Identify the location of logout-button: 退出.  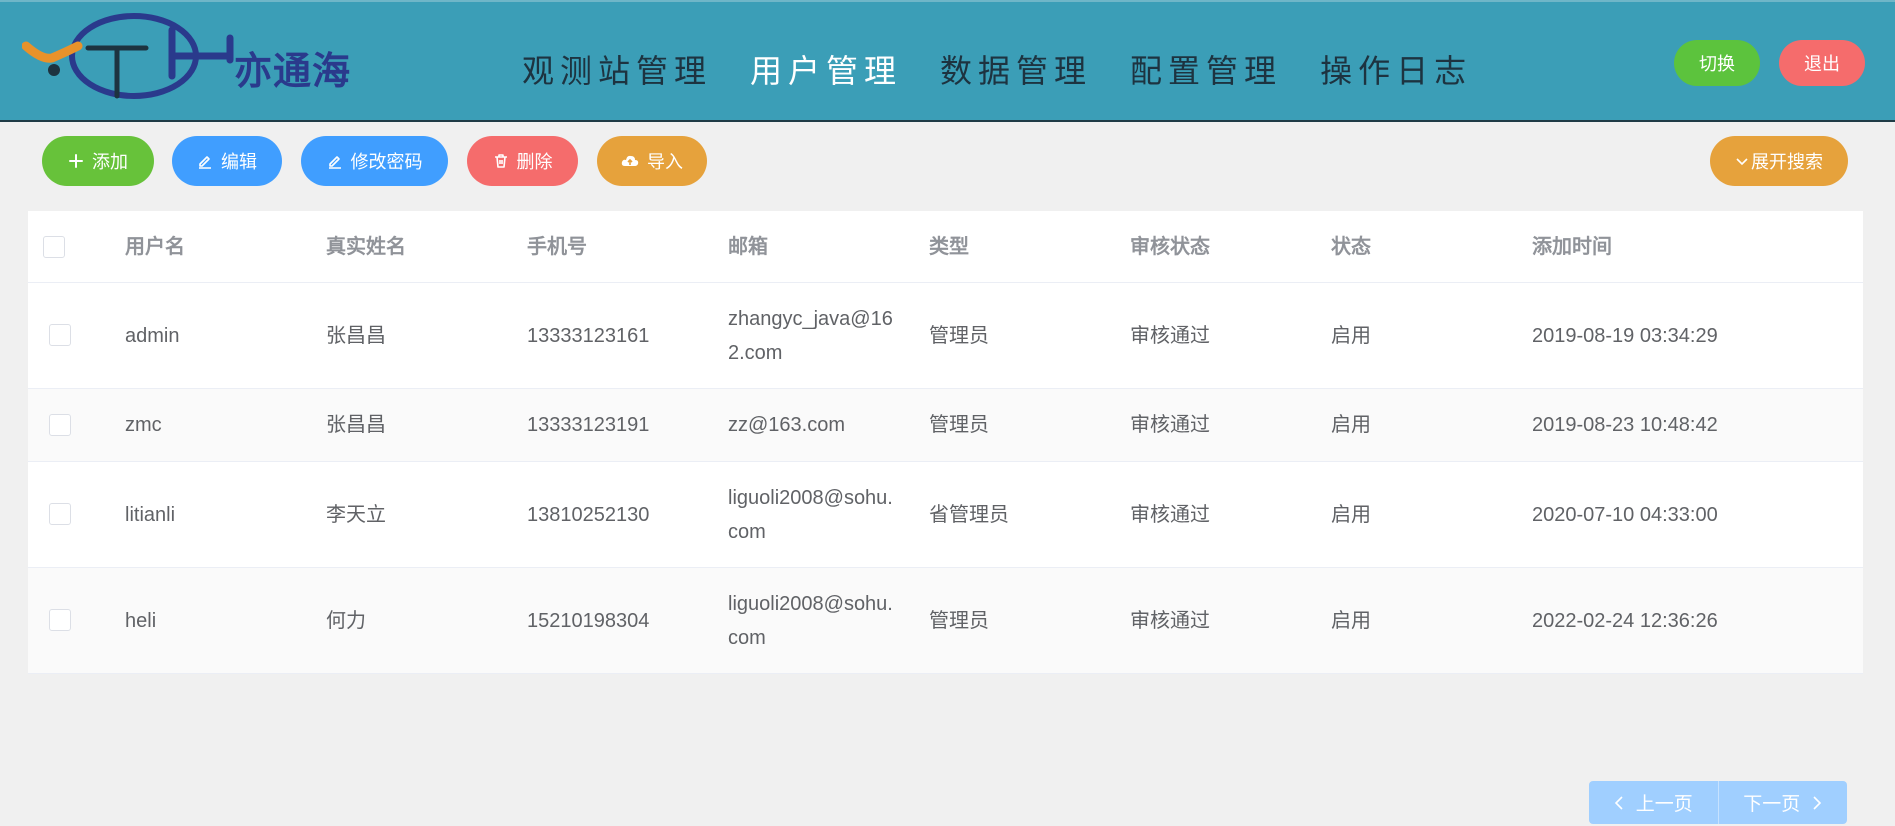
(1822, 63).